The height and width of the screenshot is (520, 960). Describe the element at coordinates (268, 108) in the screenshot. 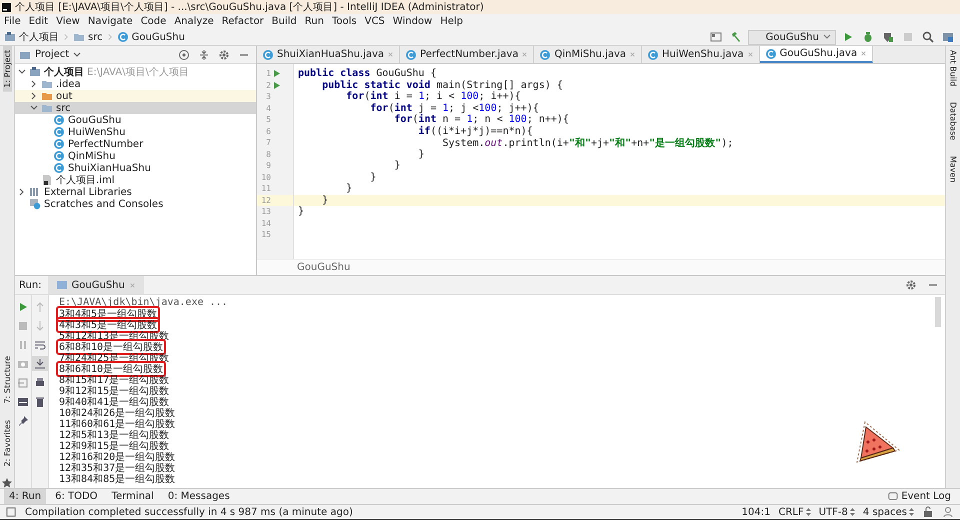

I see `line-number: 4` at that location.